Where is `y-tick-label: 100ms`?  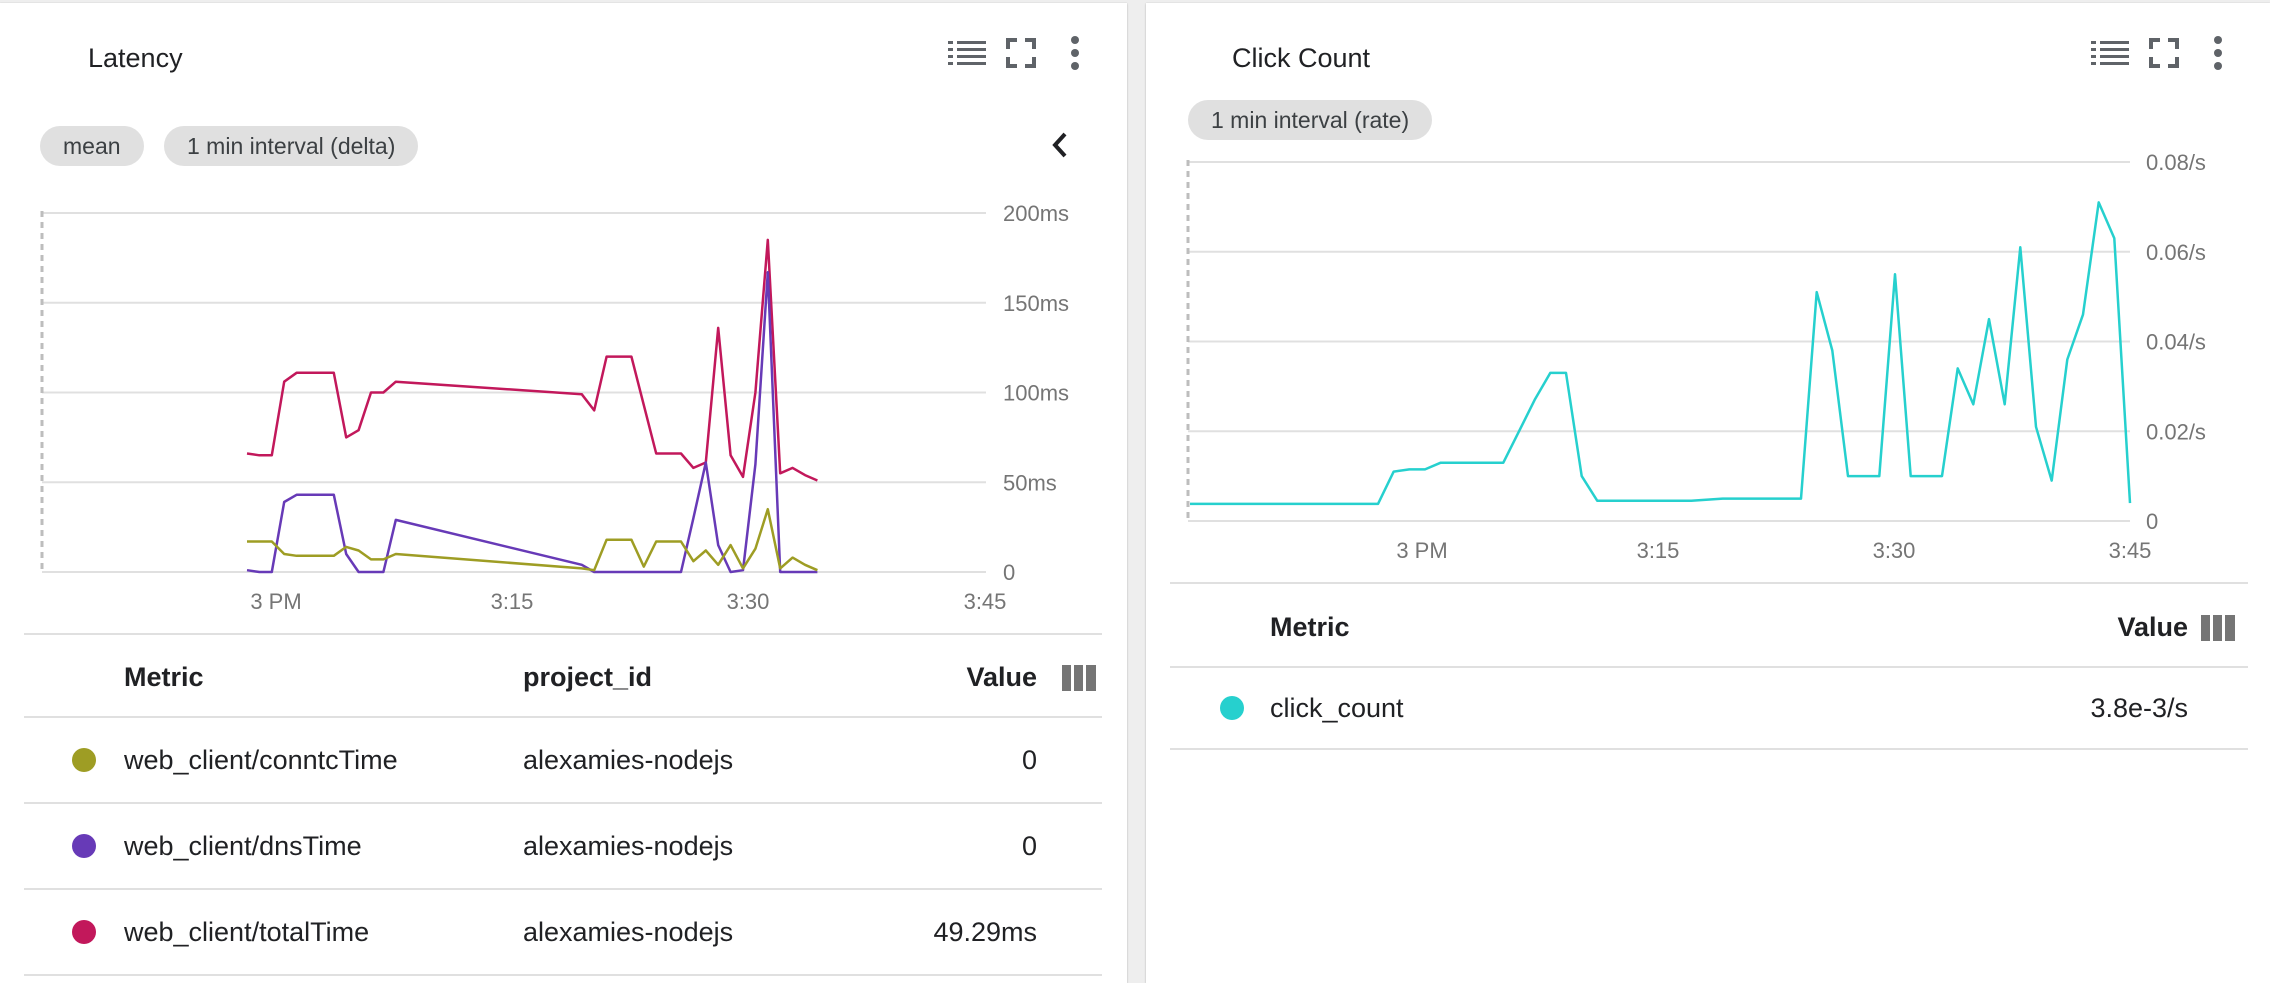
y-tick-label: 100ms is located at coordinates (1036, 393).